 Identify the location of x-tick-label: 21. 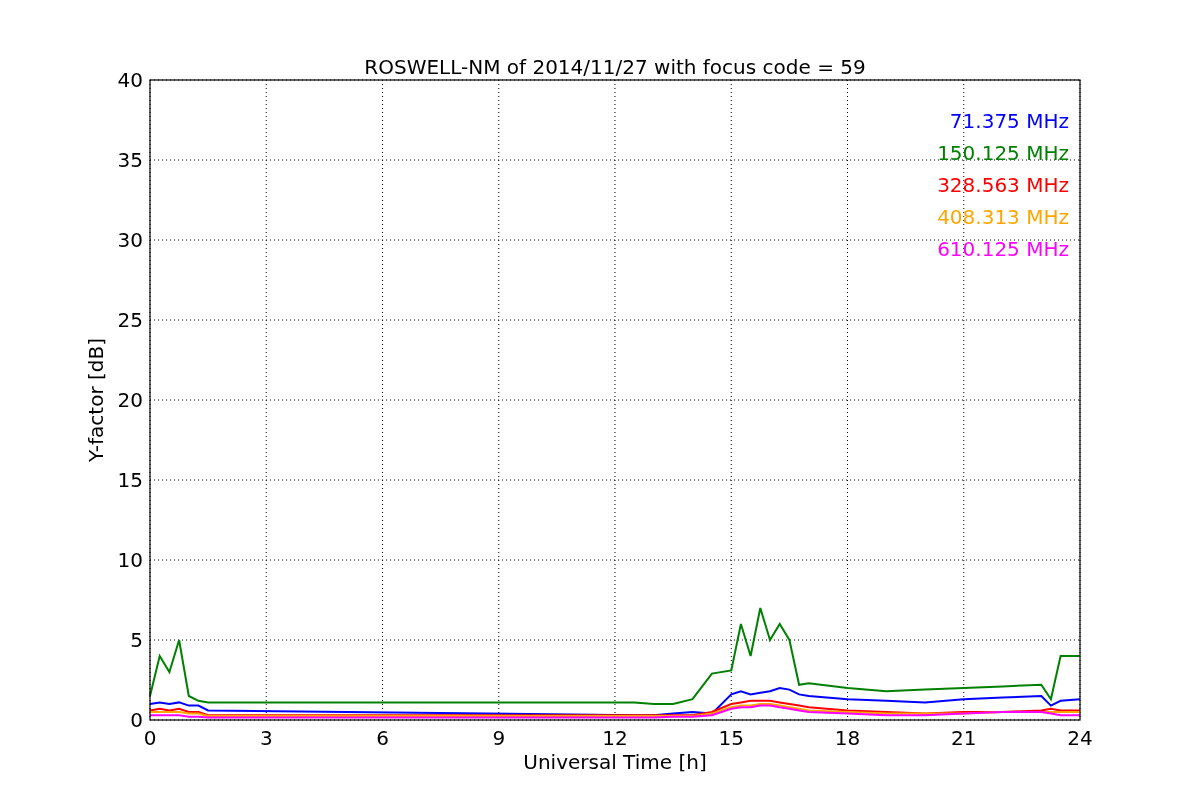
(964, 738).